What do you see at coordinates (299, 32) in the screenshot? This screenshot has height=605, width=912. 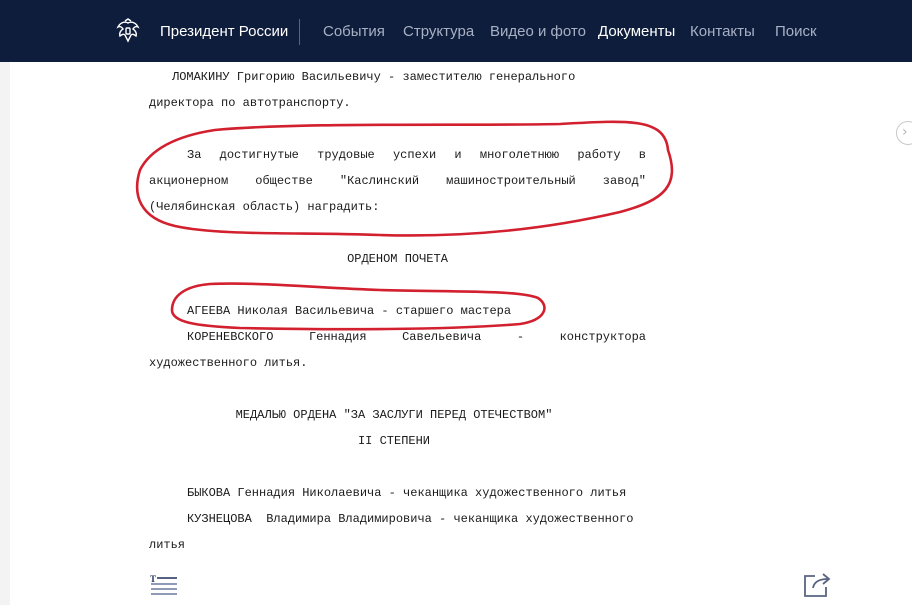 I see `header-divider` at bounding box center [299, 32].